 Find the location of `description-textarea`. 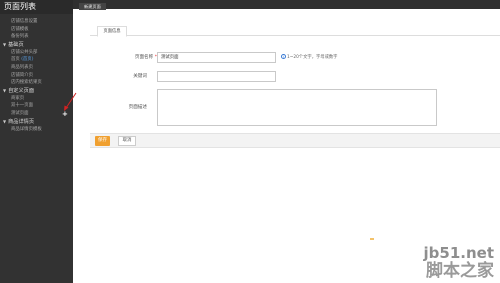

description-textarea is located at coordinates (297, 107).